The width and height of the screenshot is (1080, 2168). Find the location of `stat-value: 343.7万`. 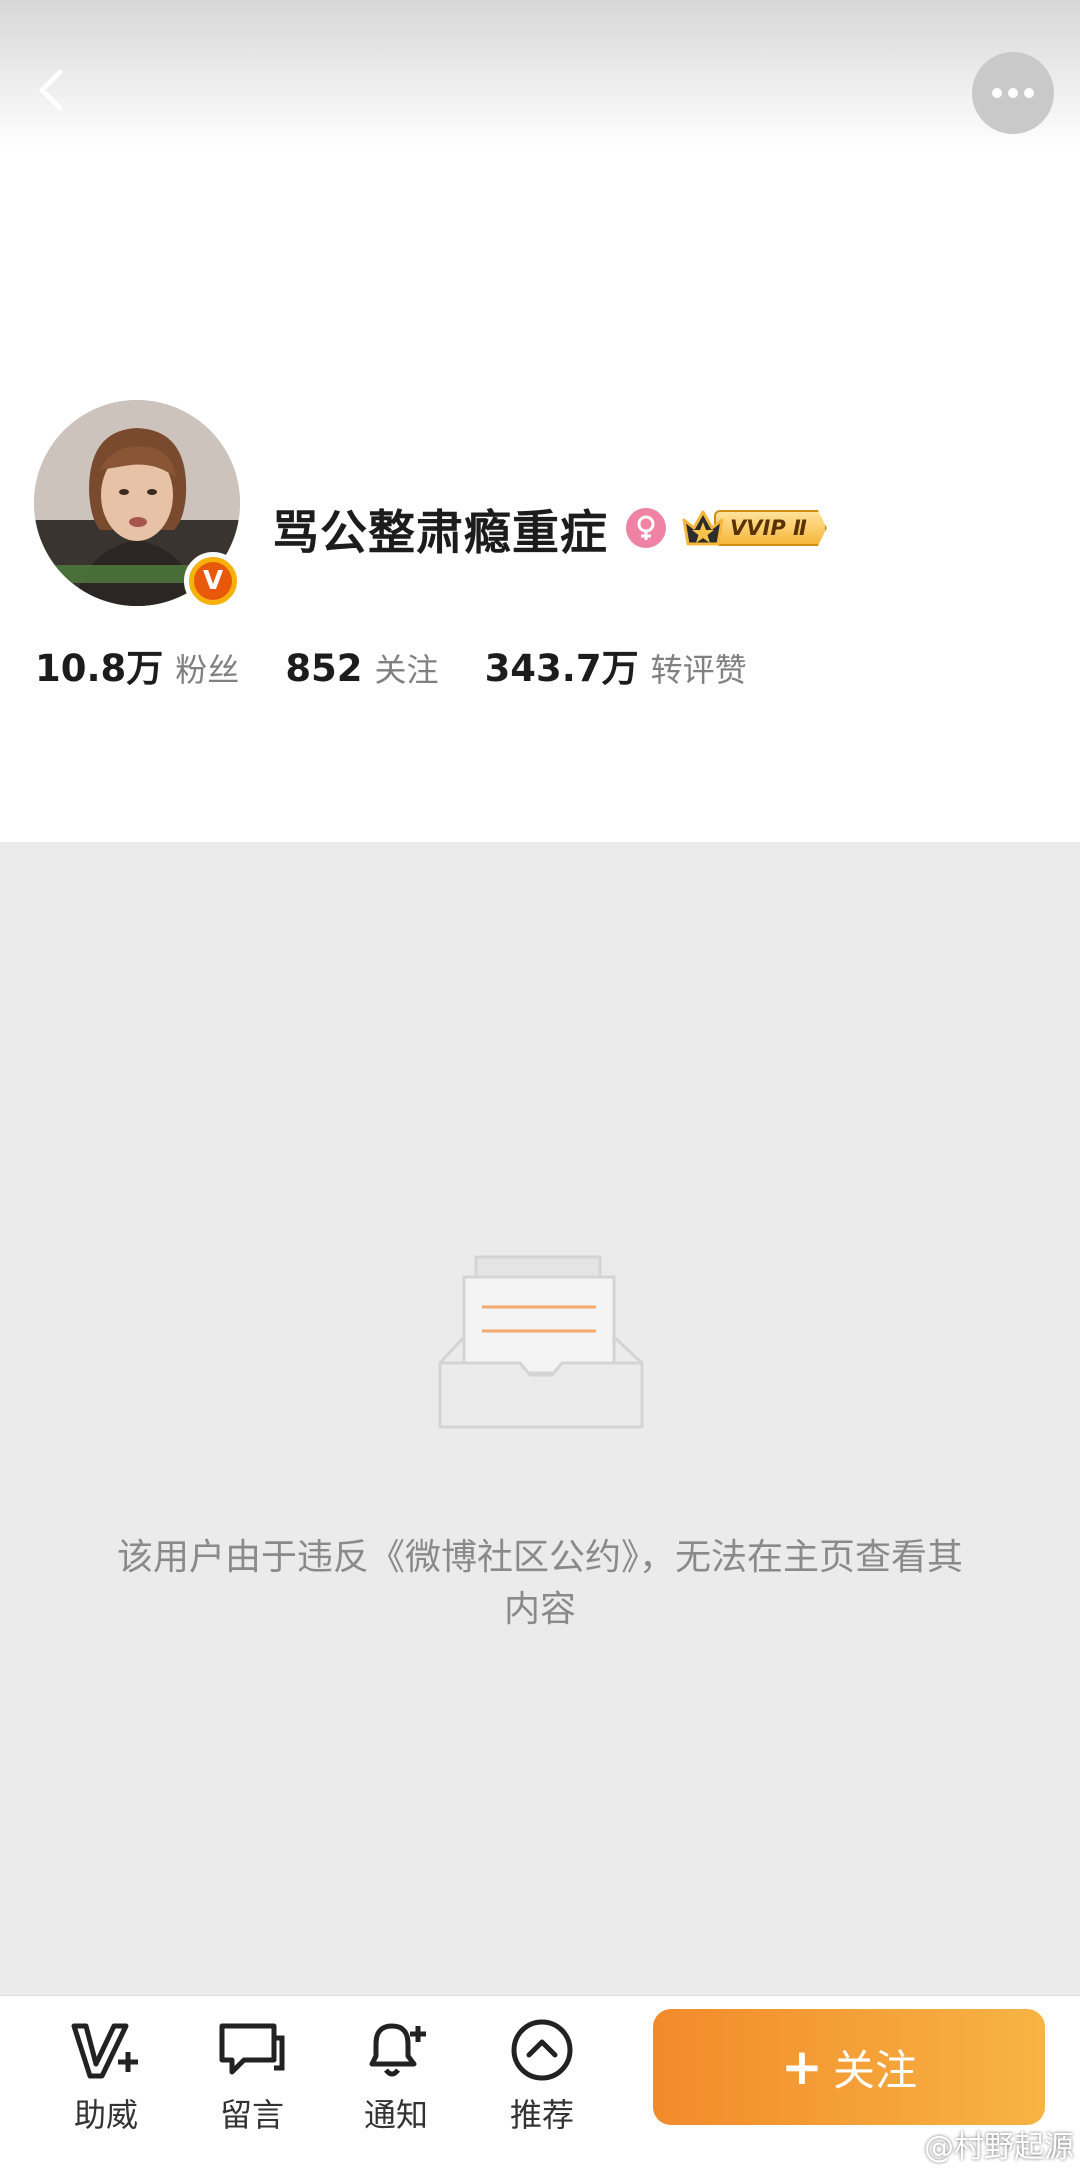

stat-value: 343.7万 is located at coordinates (561, 668).